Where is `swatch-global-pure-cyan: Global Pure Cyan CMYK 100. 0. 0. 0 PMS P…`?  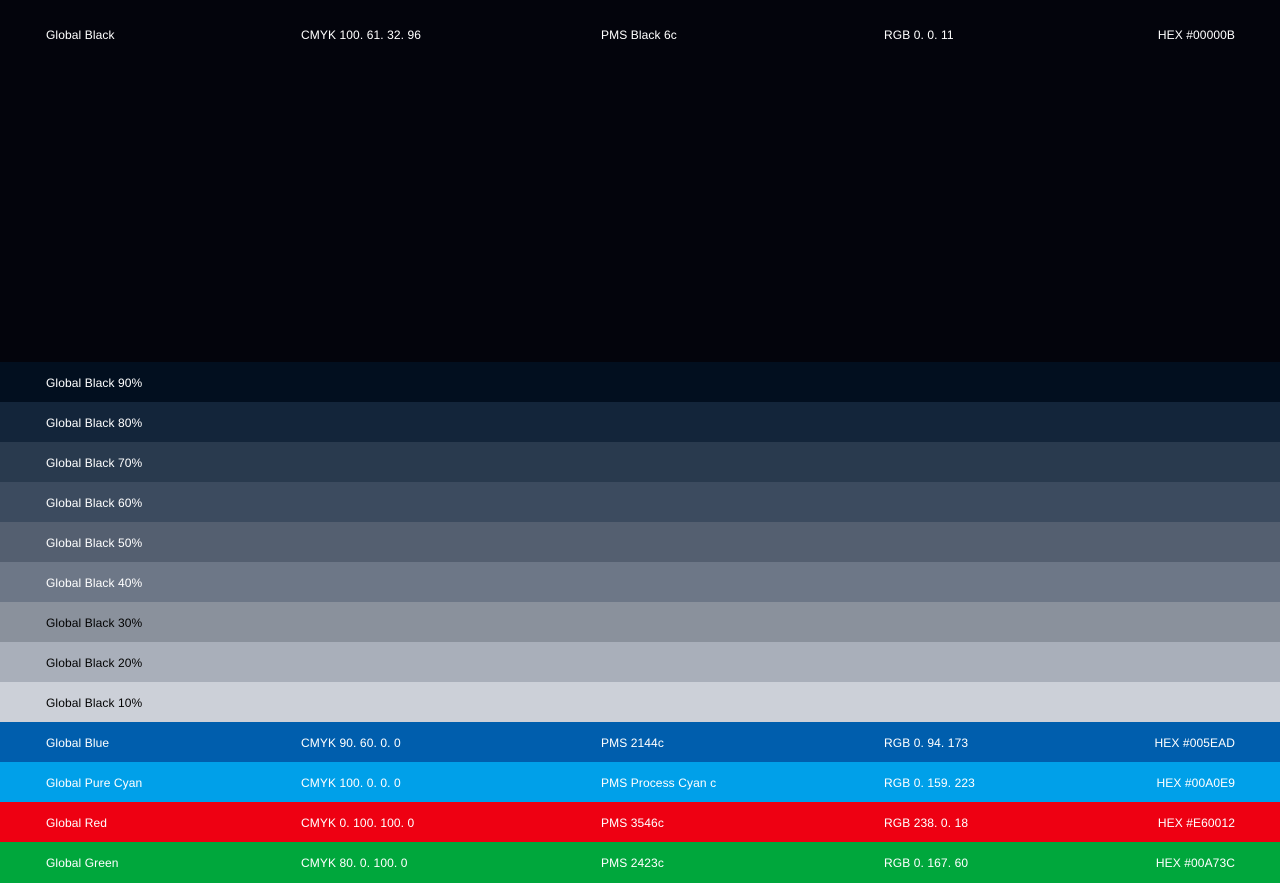
swatch-global-pure-cyan: Global Pure Cyan CMYK 100. 0. 0. 0 PMS P… is located at coordinates (640, 782).